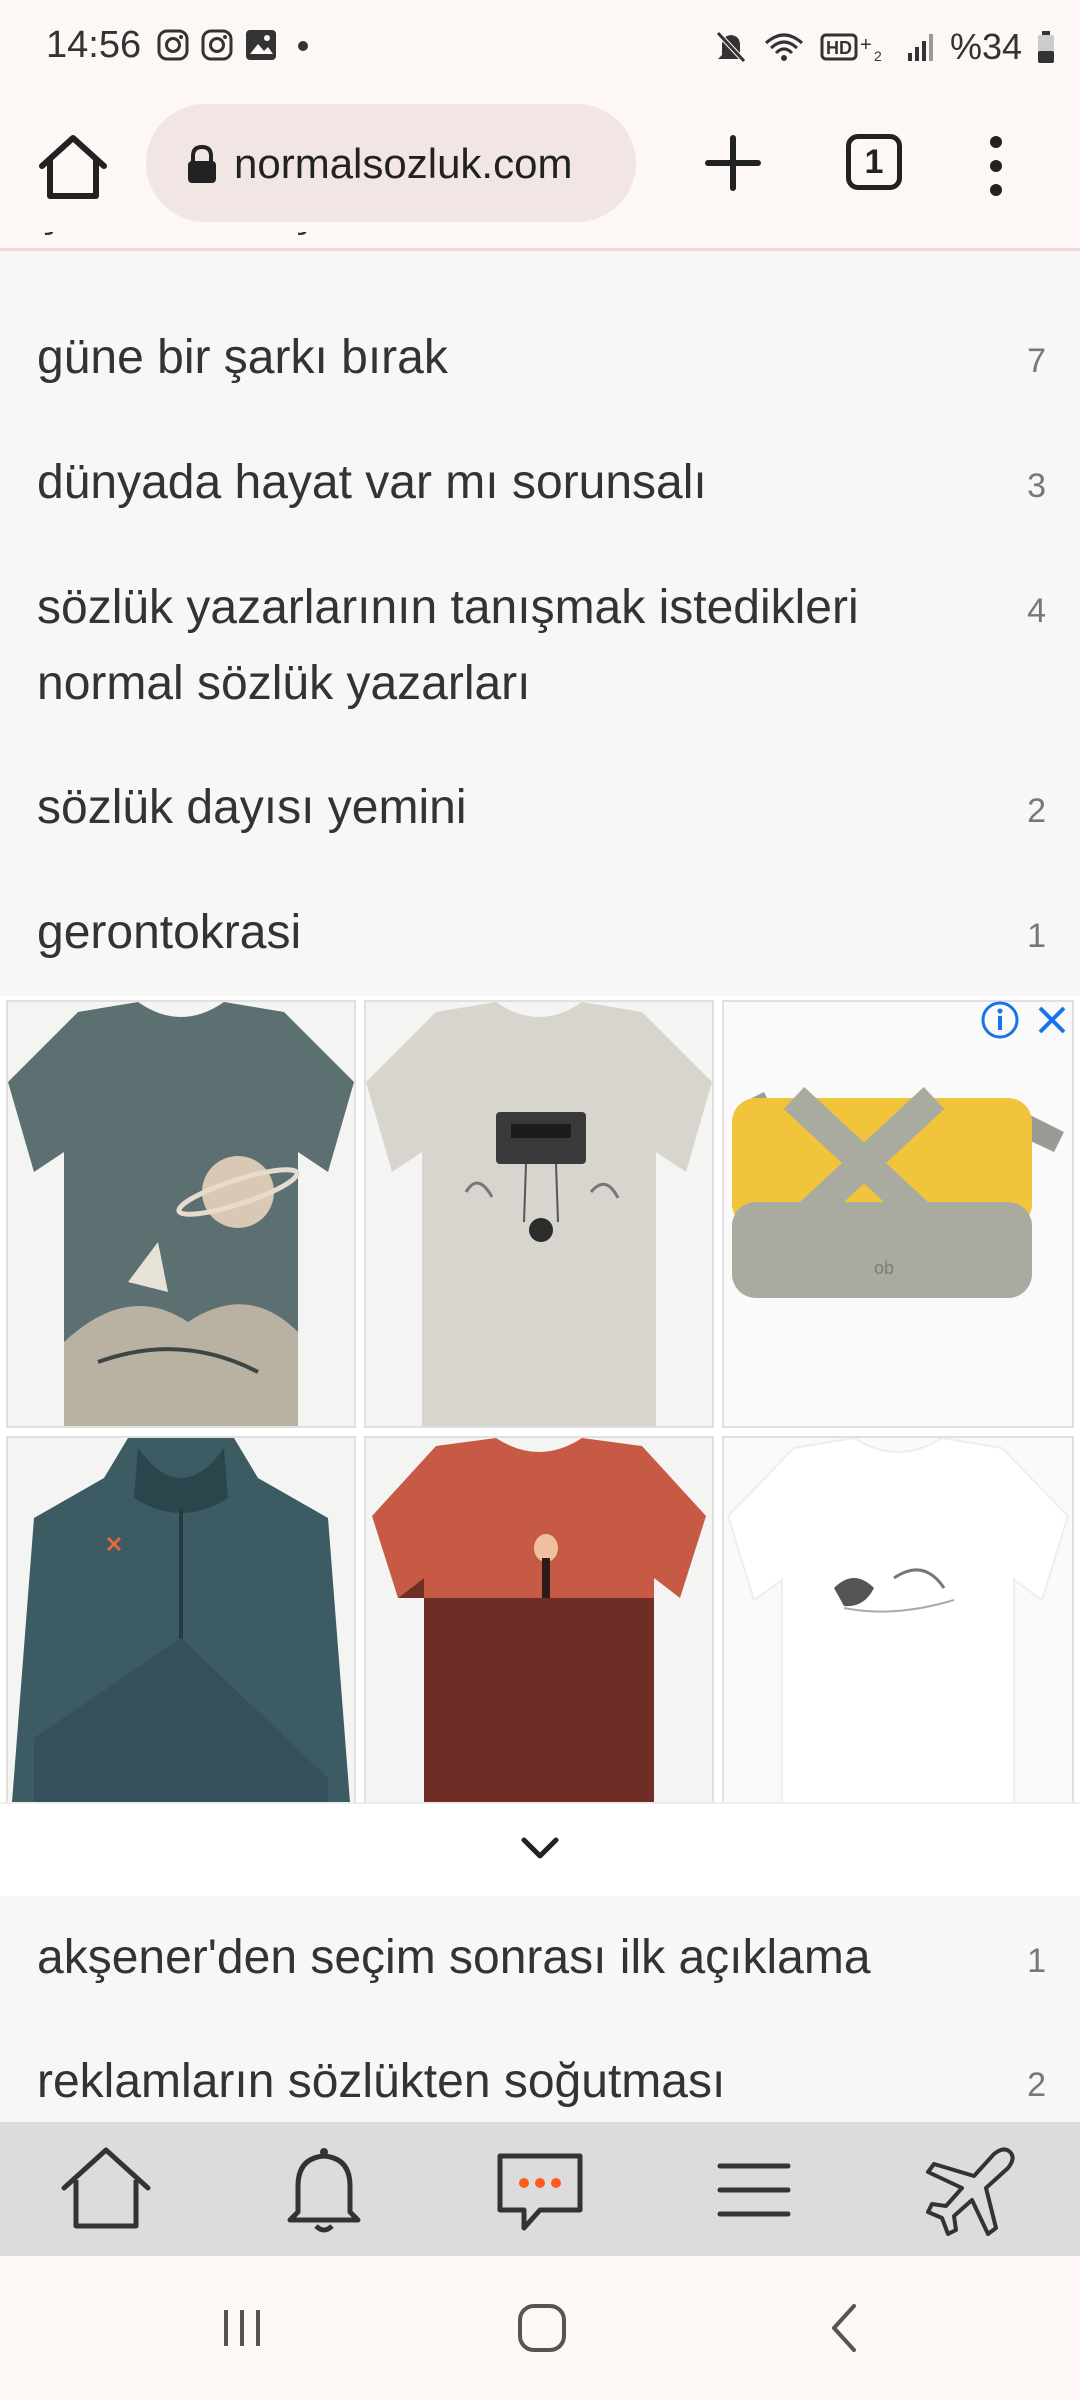  Describe the element at coordinates (477, 483) in the screenshot. I see `topic-title: dünyada hayat var mı sorunsalı` at that location.